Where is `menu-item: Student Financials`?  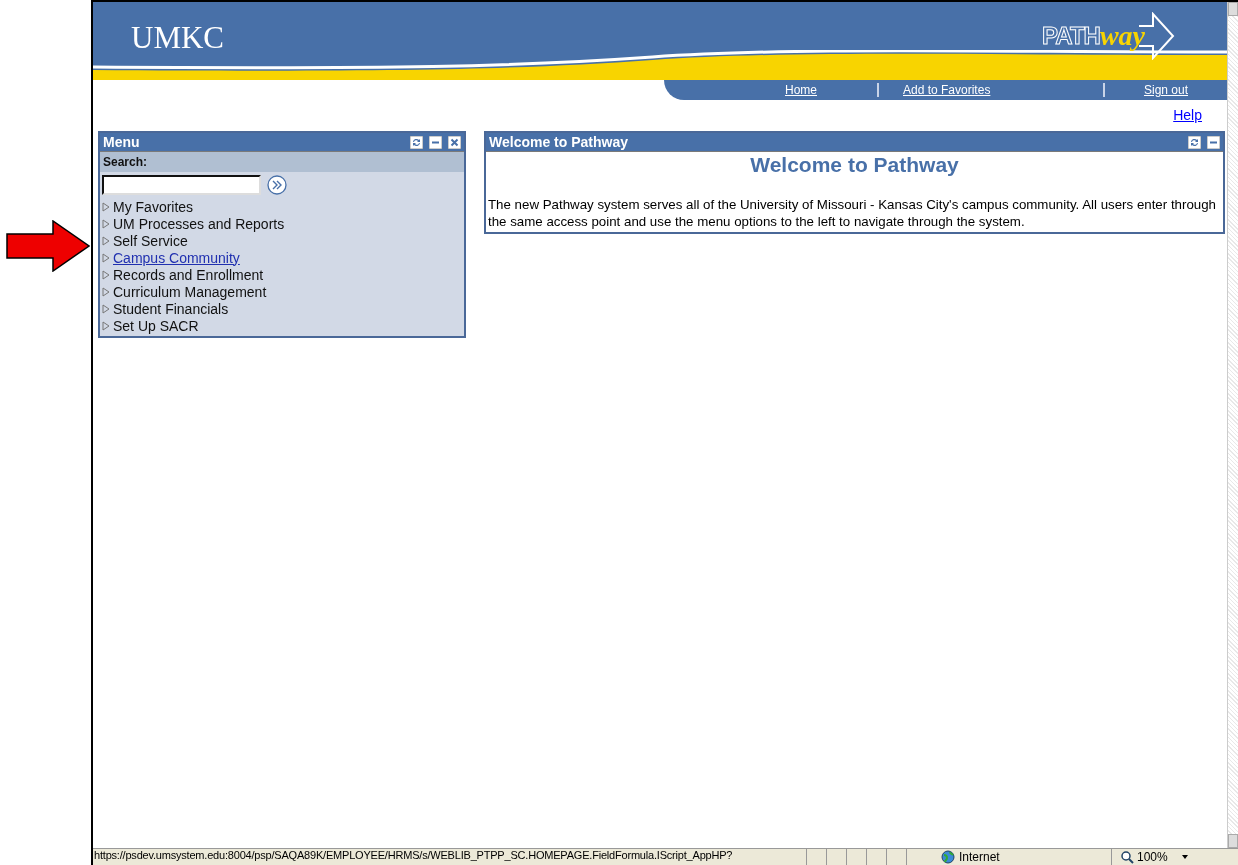 menu-item: Student Financials is located at coordinates (282, 308).